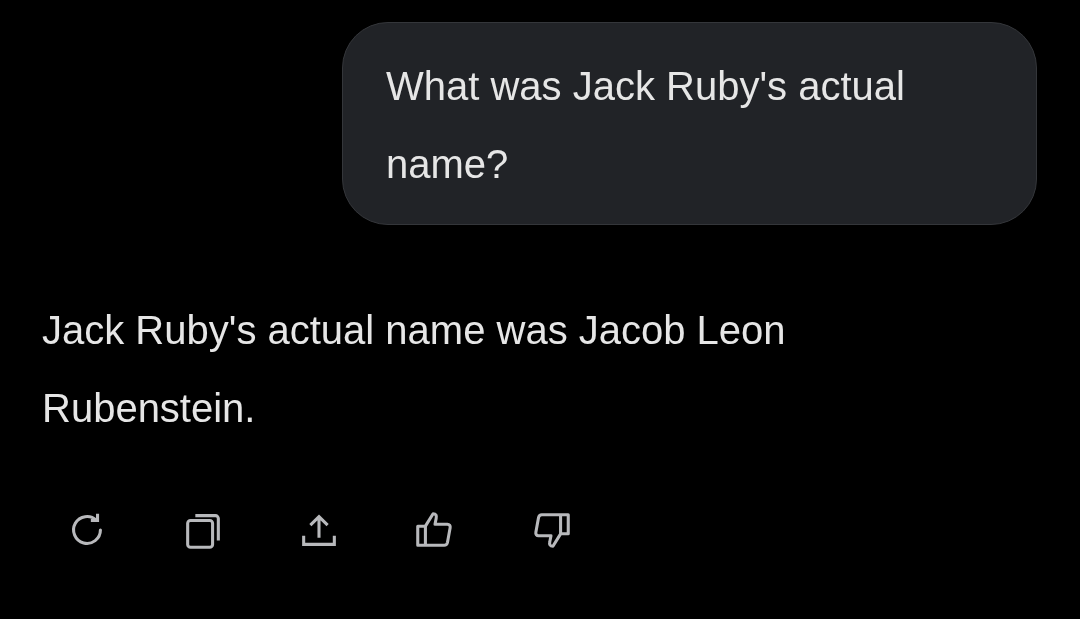 This screenshot has width=1080, height=619. What do you see at coordinates (414, 369) in the screenshot?
I see `assistant-message-text: Jack Ruby's actual name was Jacob Leon Rubenstein.` at bounding box center [414, 369].